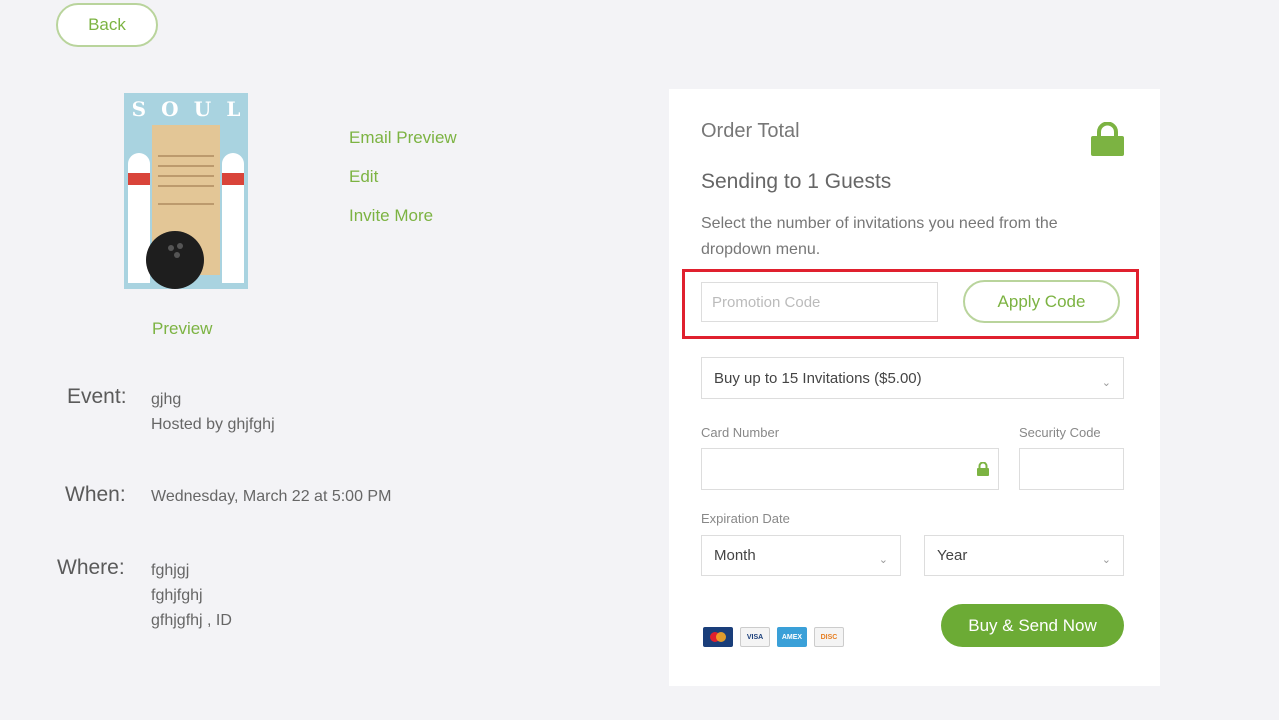 The width and height of the screenshot is (1279, 720). What do you see at coordinates (773, 637) in the screenshot?
I see `card-brands: VISA AMEX DISC` at bounding box center [773, 637].